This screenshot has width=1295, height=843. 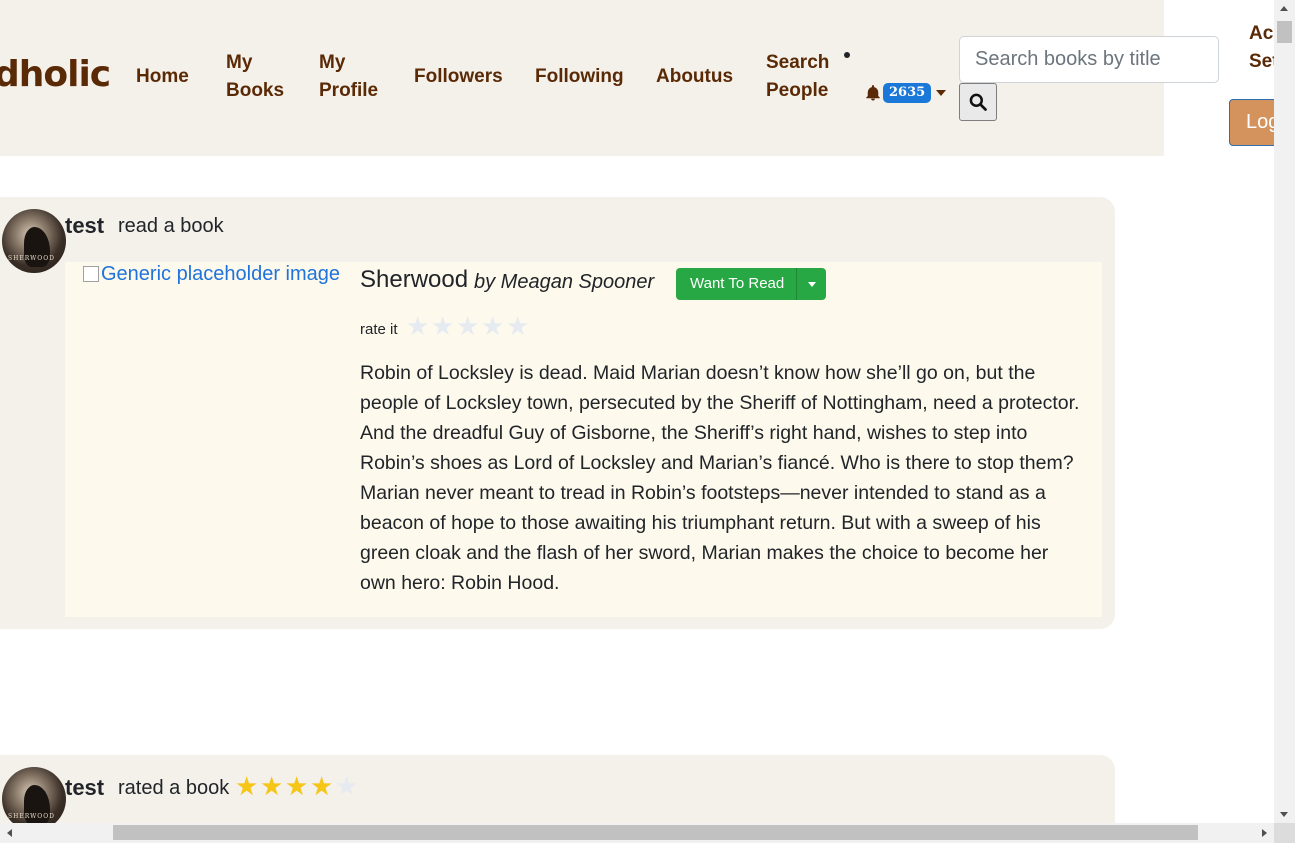 I want to click on vertical-scrollbar, so click(x=1284, y=411).